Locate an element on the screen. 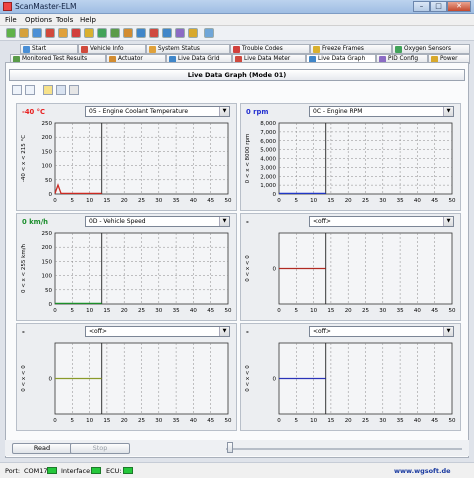 The height and width of the screenshot is (478, 474). speed-slider-thumb is located at coordinates (230, 447).